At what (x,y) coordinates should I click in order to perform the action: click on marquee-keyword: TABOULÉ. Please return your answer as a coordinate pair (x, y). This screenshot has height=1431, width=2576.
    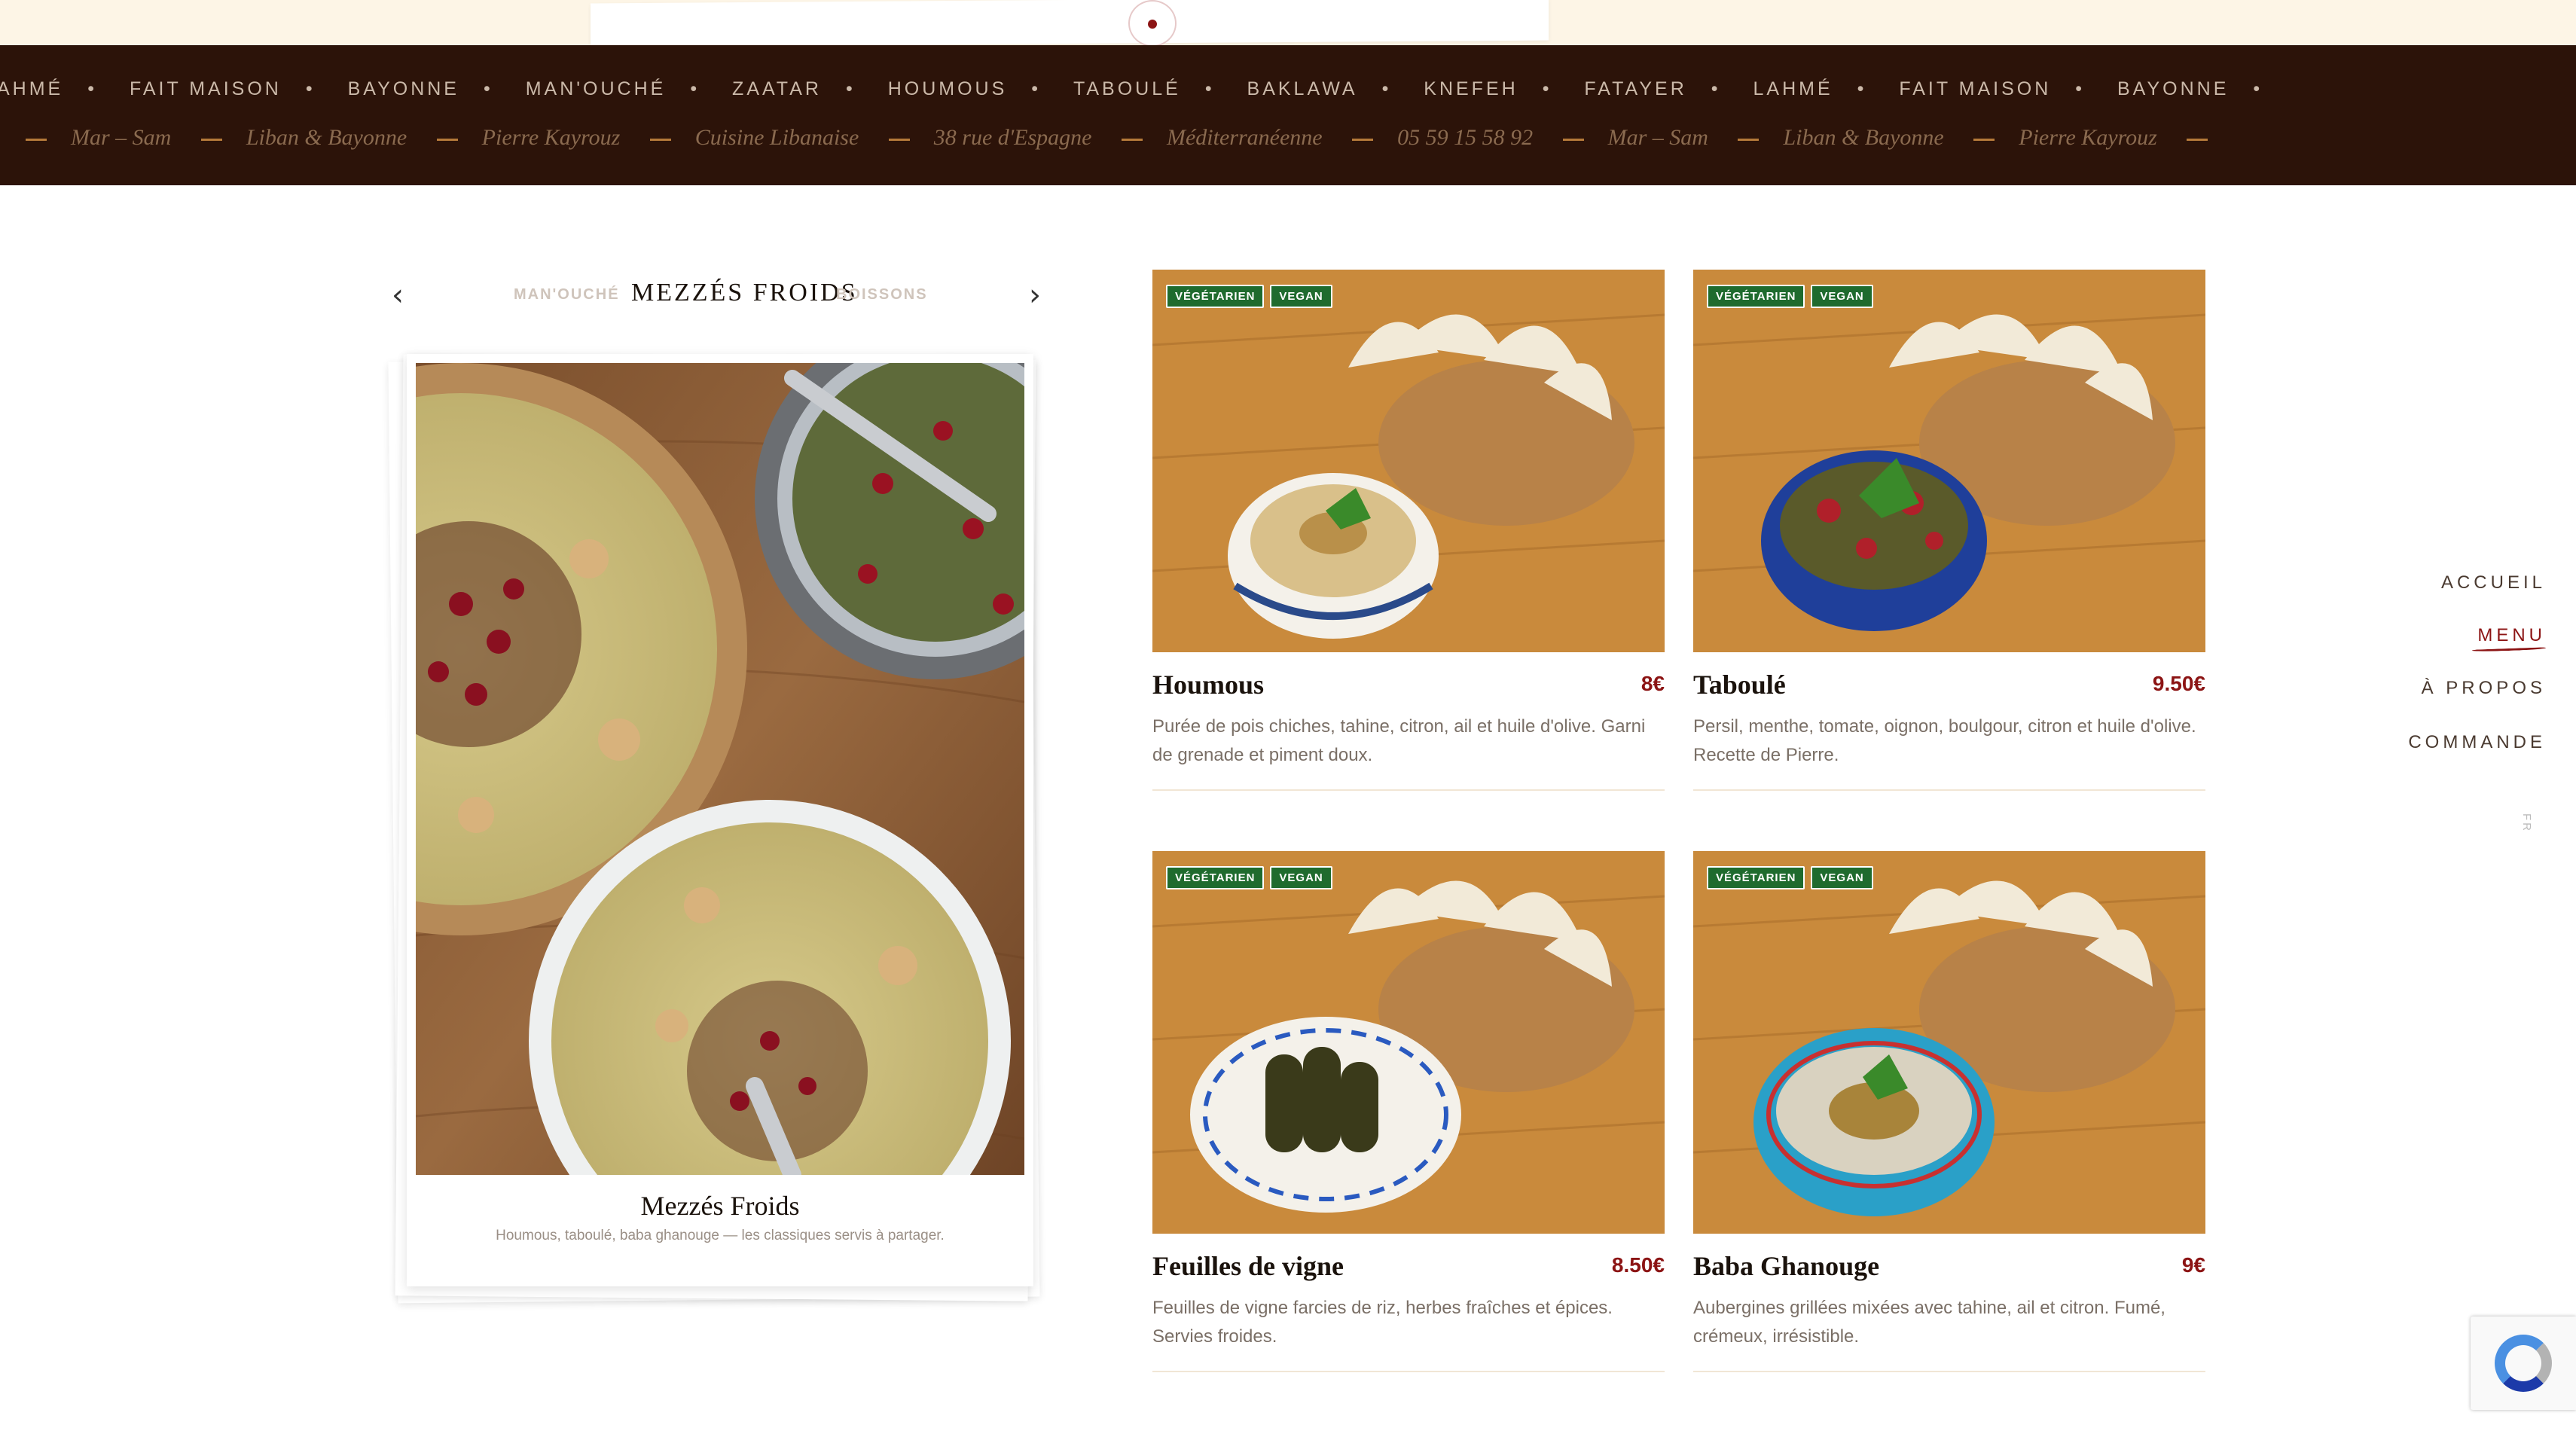
    Looking at the image, I should click on (1127, 88).